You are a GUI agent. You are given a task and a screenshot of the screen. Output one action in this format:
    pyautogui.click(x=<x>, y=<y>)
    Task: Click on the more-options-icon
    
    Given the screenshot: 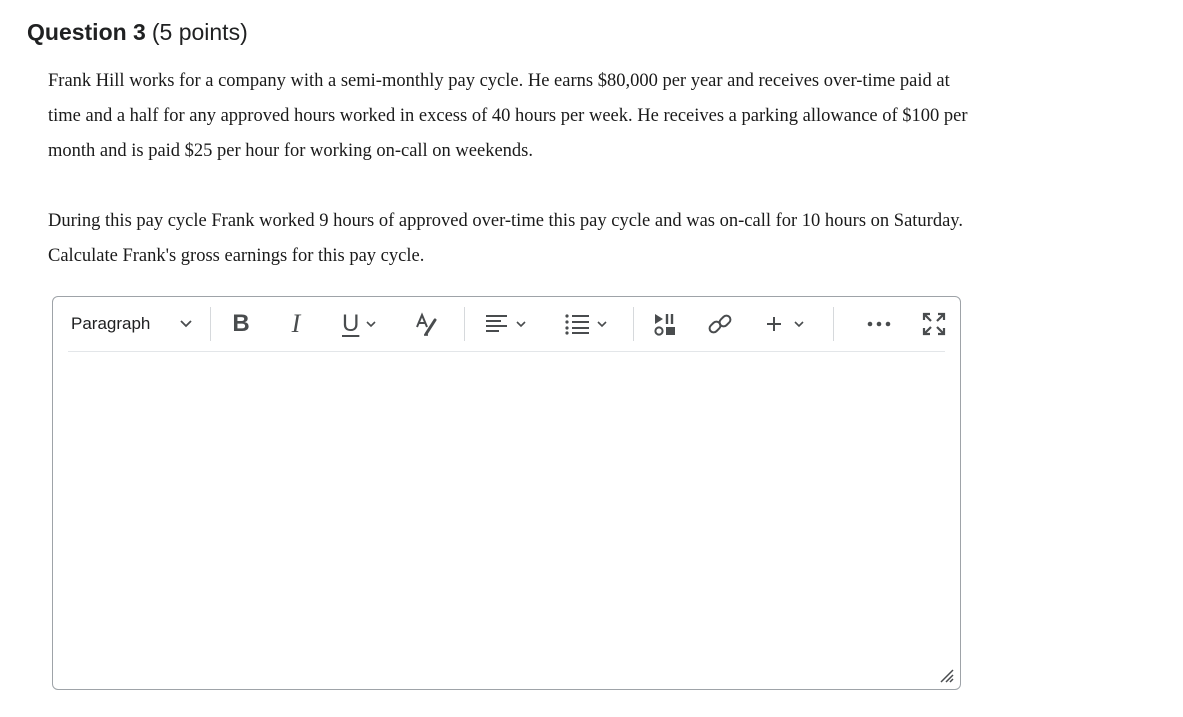 What is the action you would take?
    pyautogui.click(x=879, y=324)
    